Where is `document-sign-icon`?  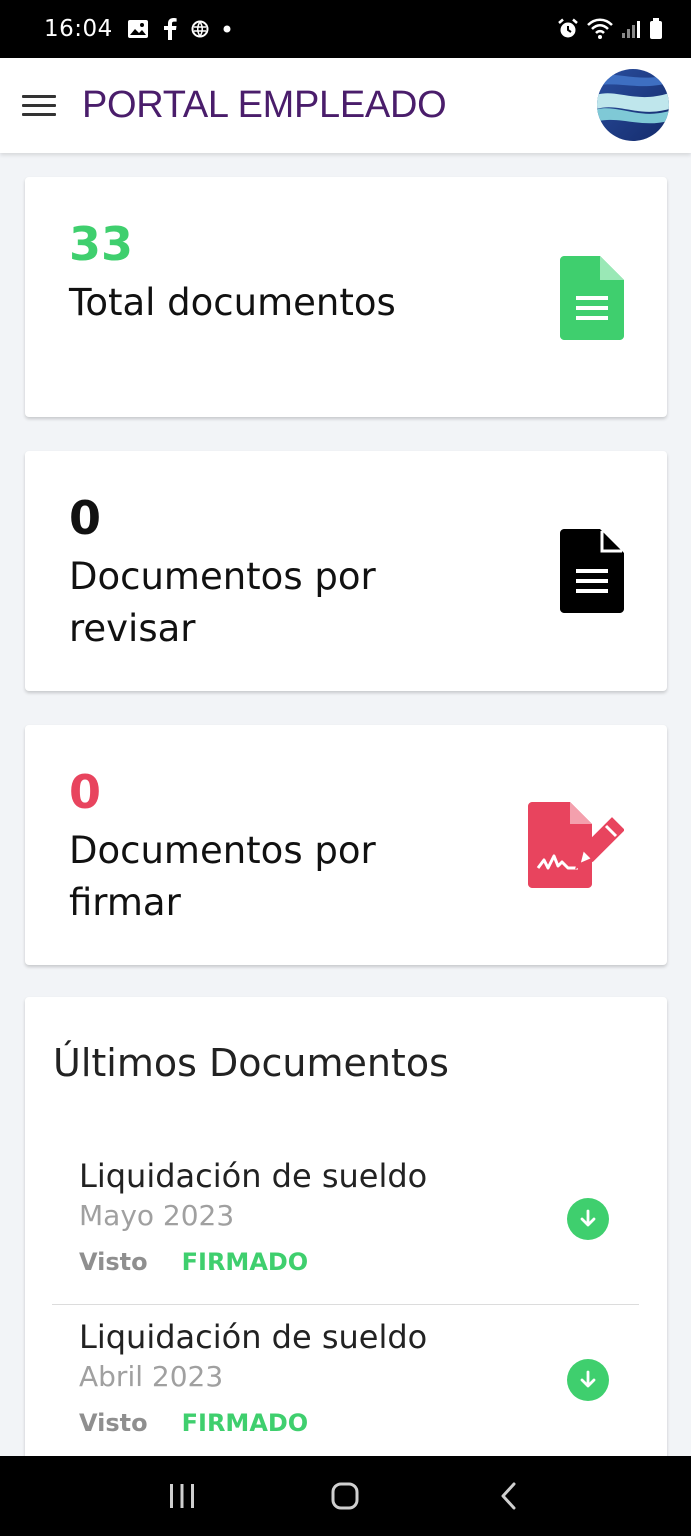
document-sign-icon is located at coordinates (576, 847).